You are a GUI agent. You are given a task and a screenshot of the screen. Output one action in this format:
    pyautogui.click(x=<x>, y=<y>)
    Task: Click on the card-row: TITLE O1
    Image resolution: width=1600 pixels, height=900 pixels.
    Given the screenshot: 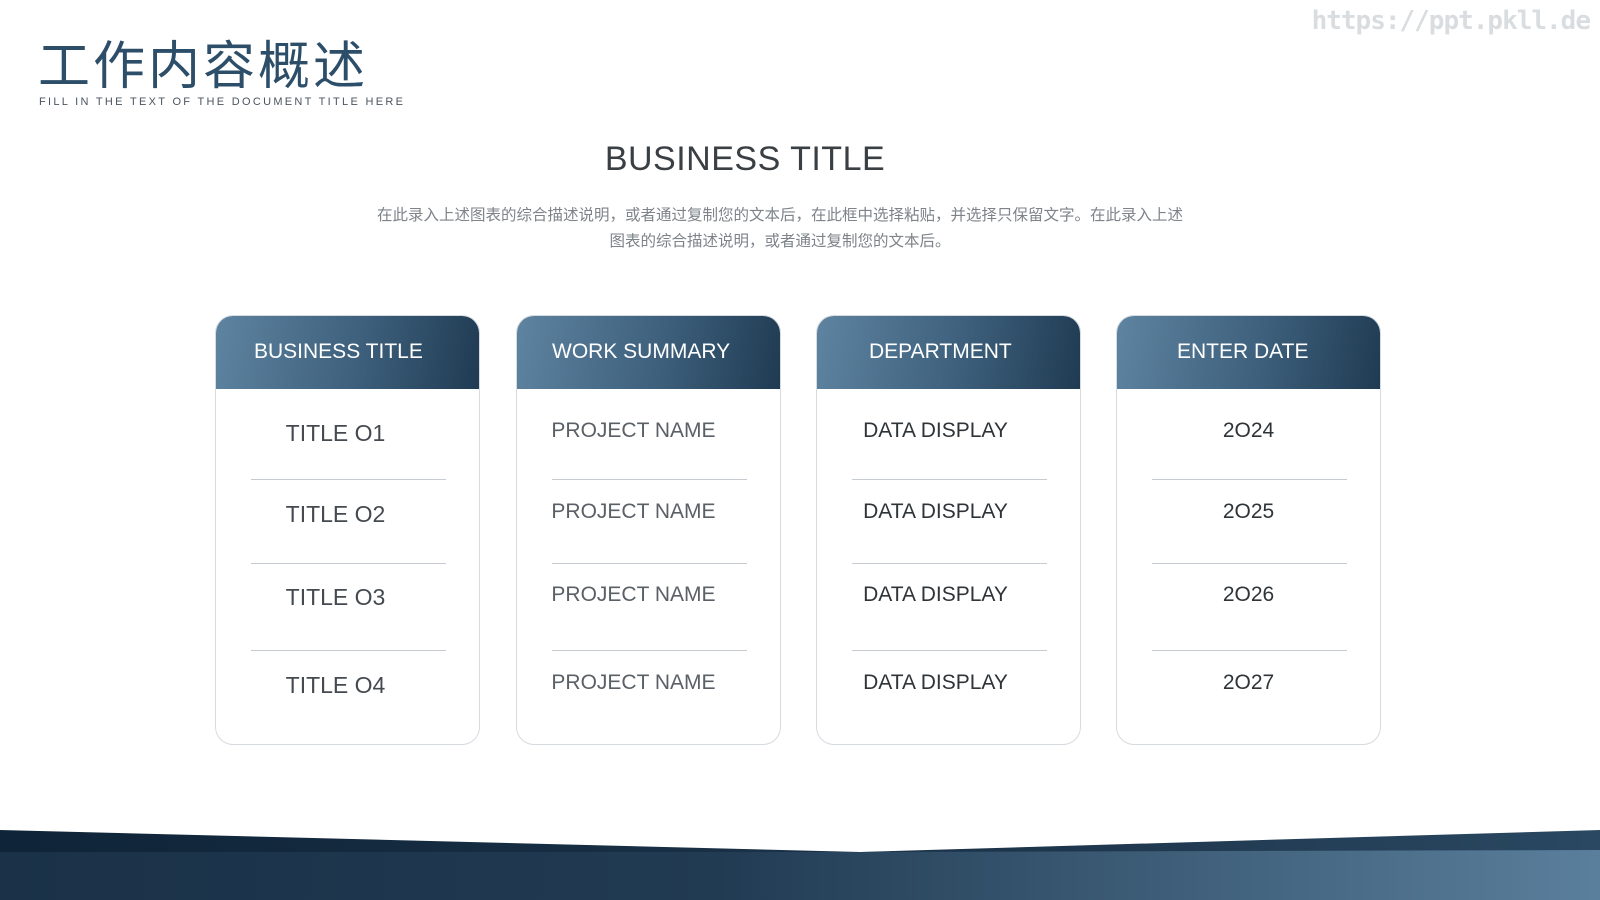 What is the action you would take?
    pyautogui.click(x=335, y=433)
    